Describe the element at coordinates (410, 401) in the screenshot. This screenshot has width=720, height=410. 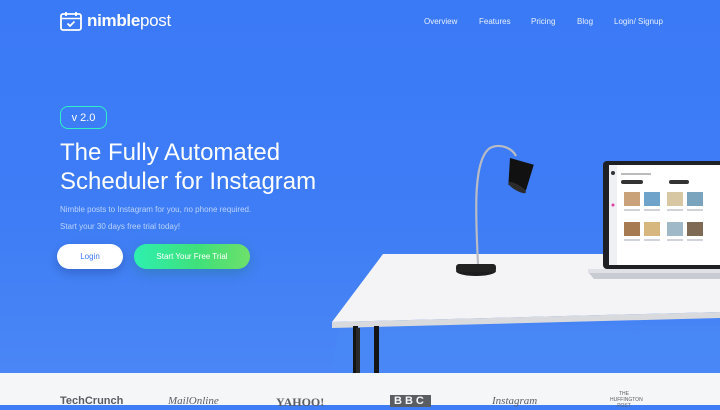
I see `logo-bbc: BBC` at that location.